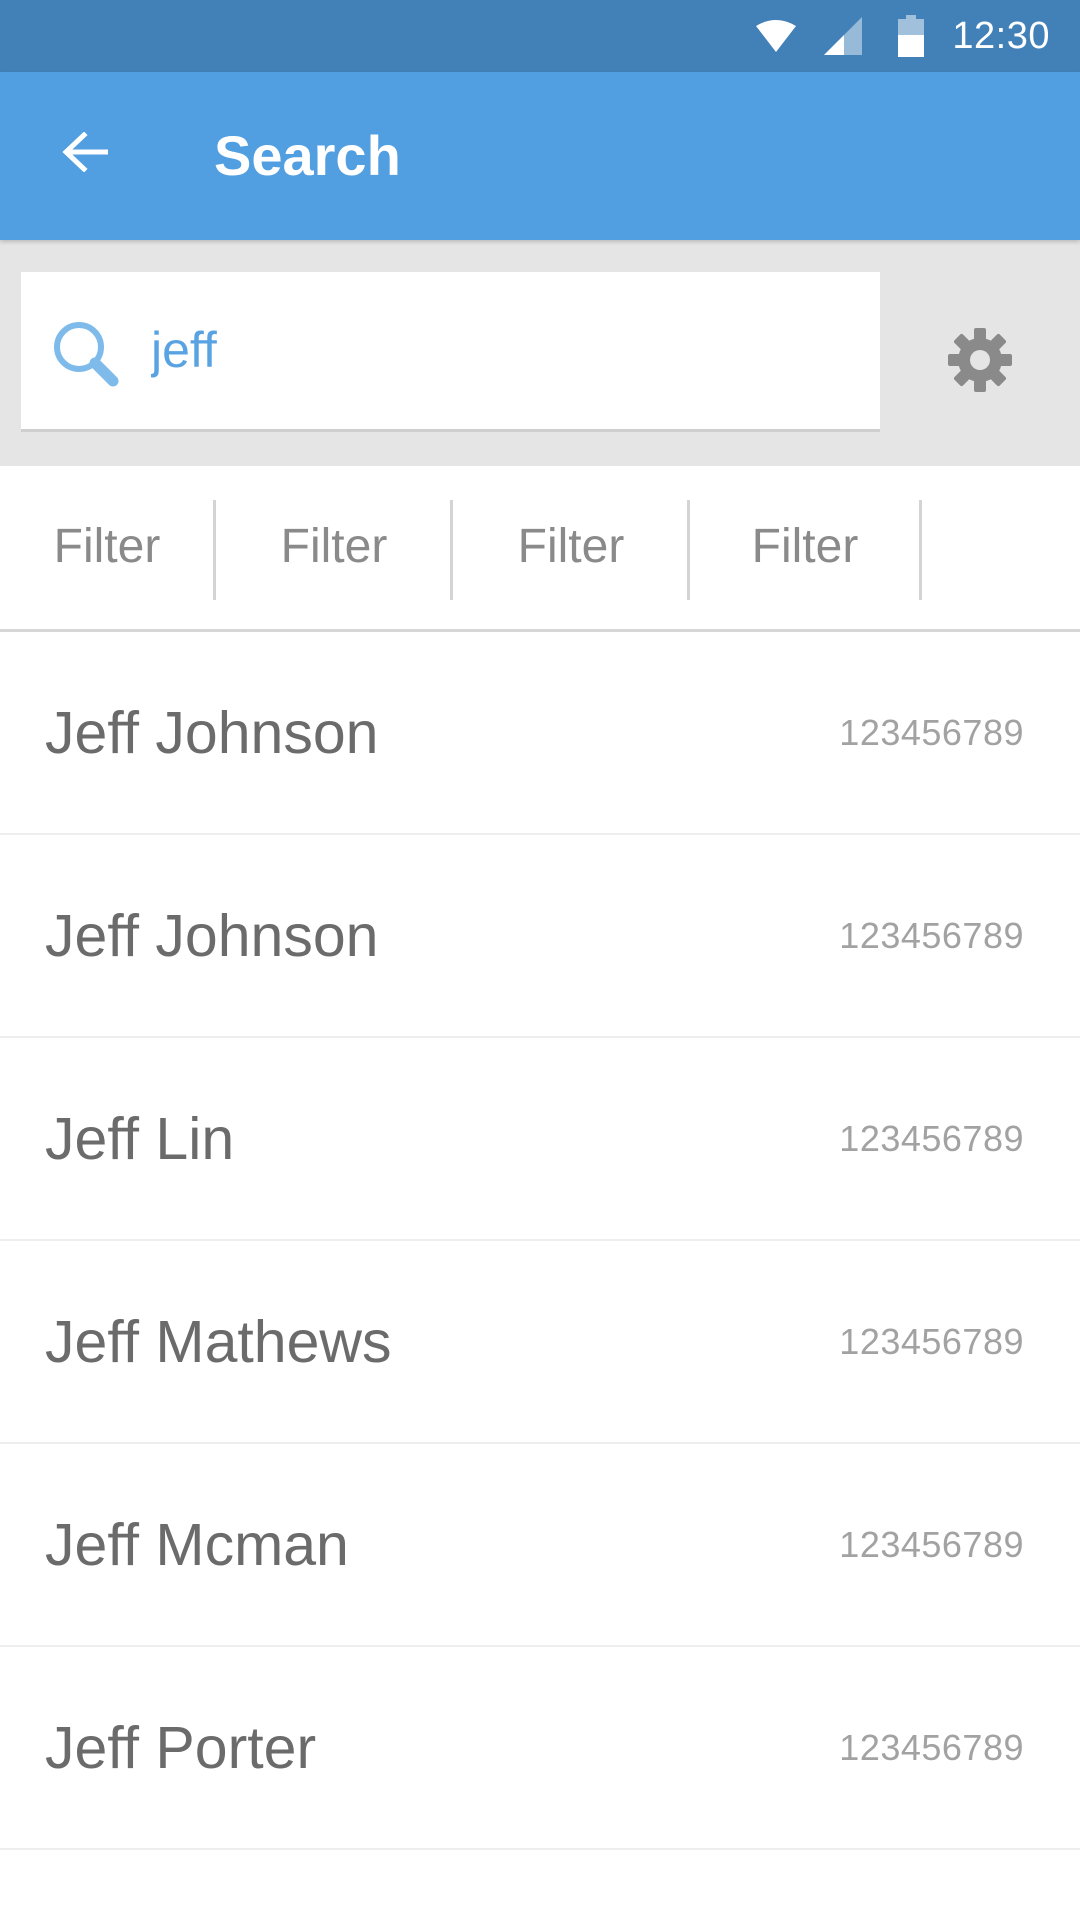 Image resolution: width=1080 pixels, height=1920 pixels. What do you see at coordinates (540, 1545) in the screenshot?
I see `list-item: Jeff Mcman 123456789` at bounding box center [540, 1545].